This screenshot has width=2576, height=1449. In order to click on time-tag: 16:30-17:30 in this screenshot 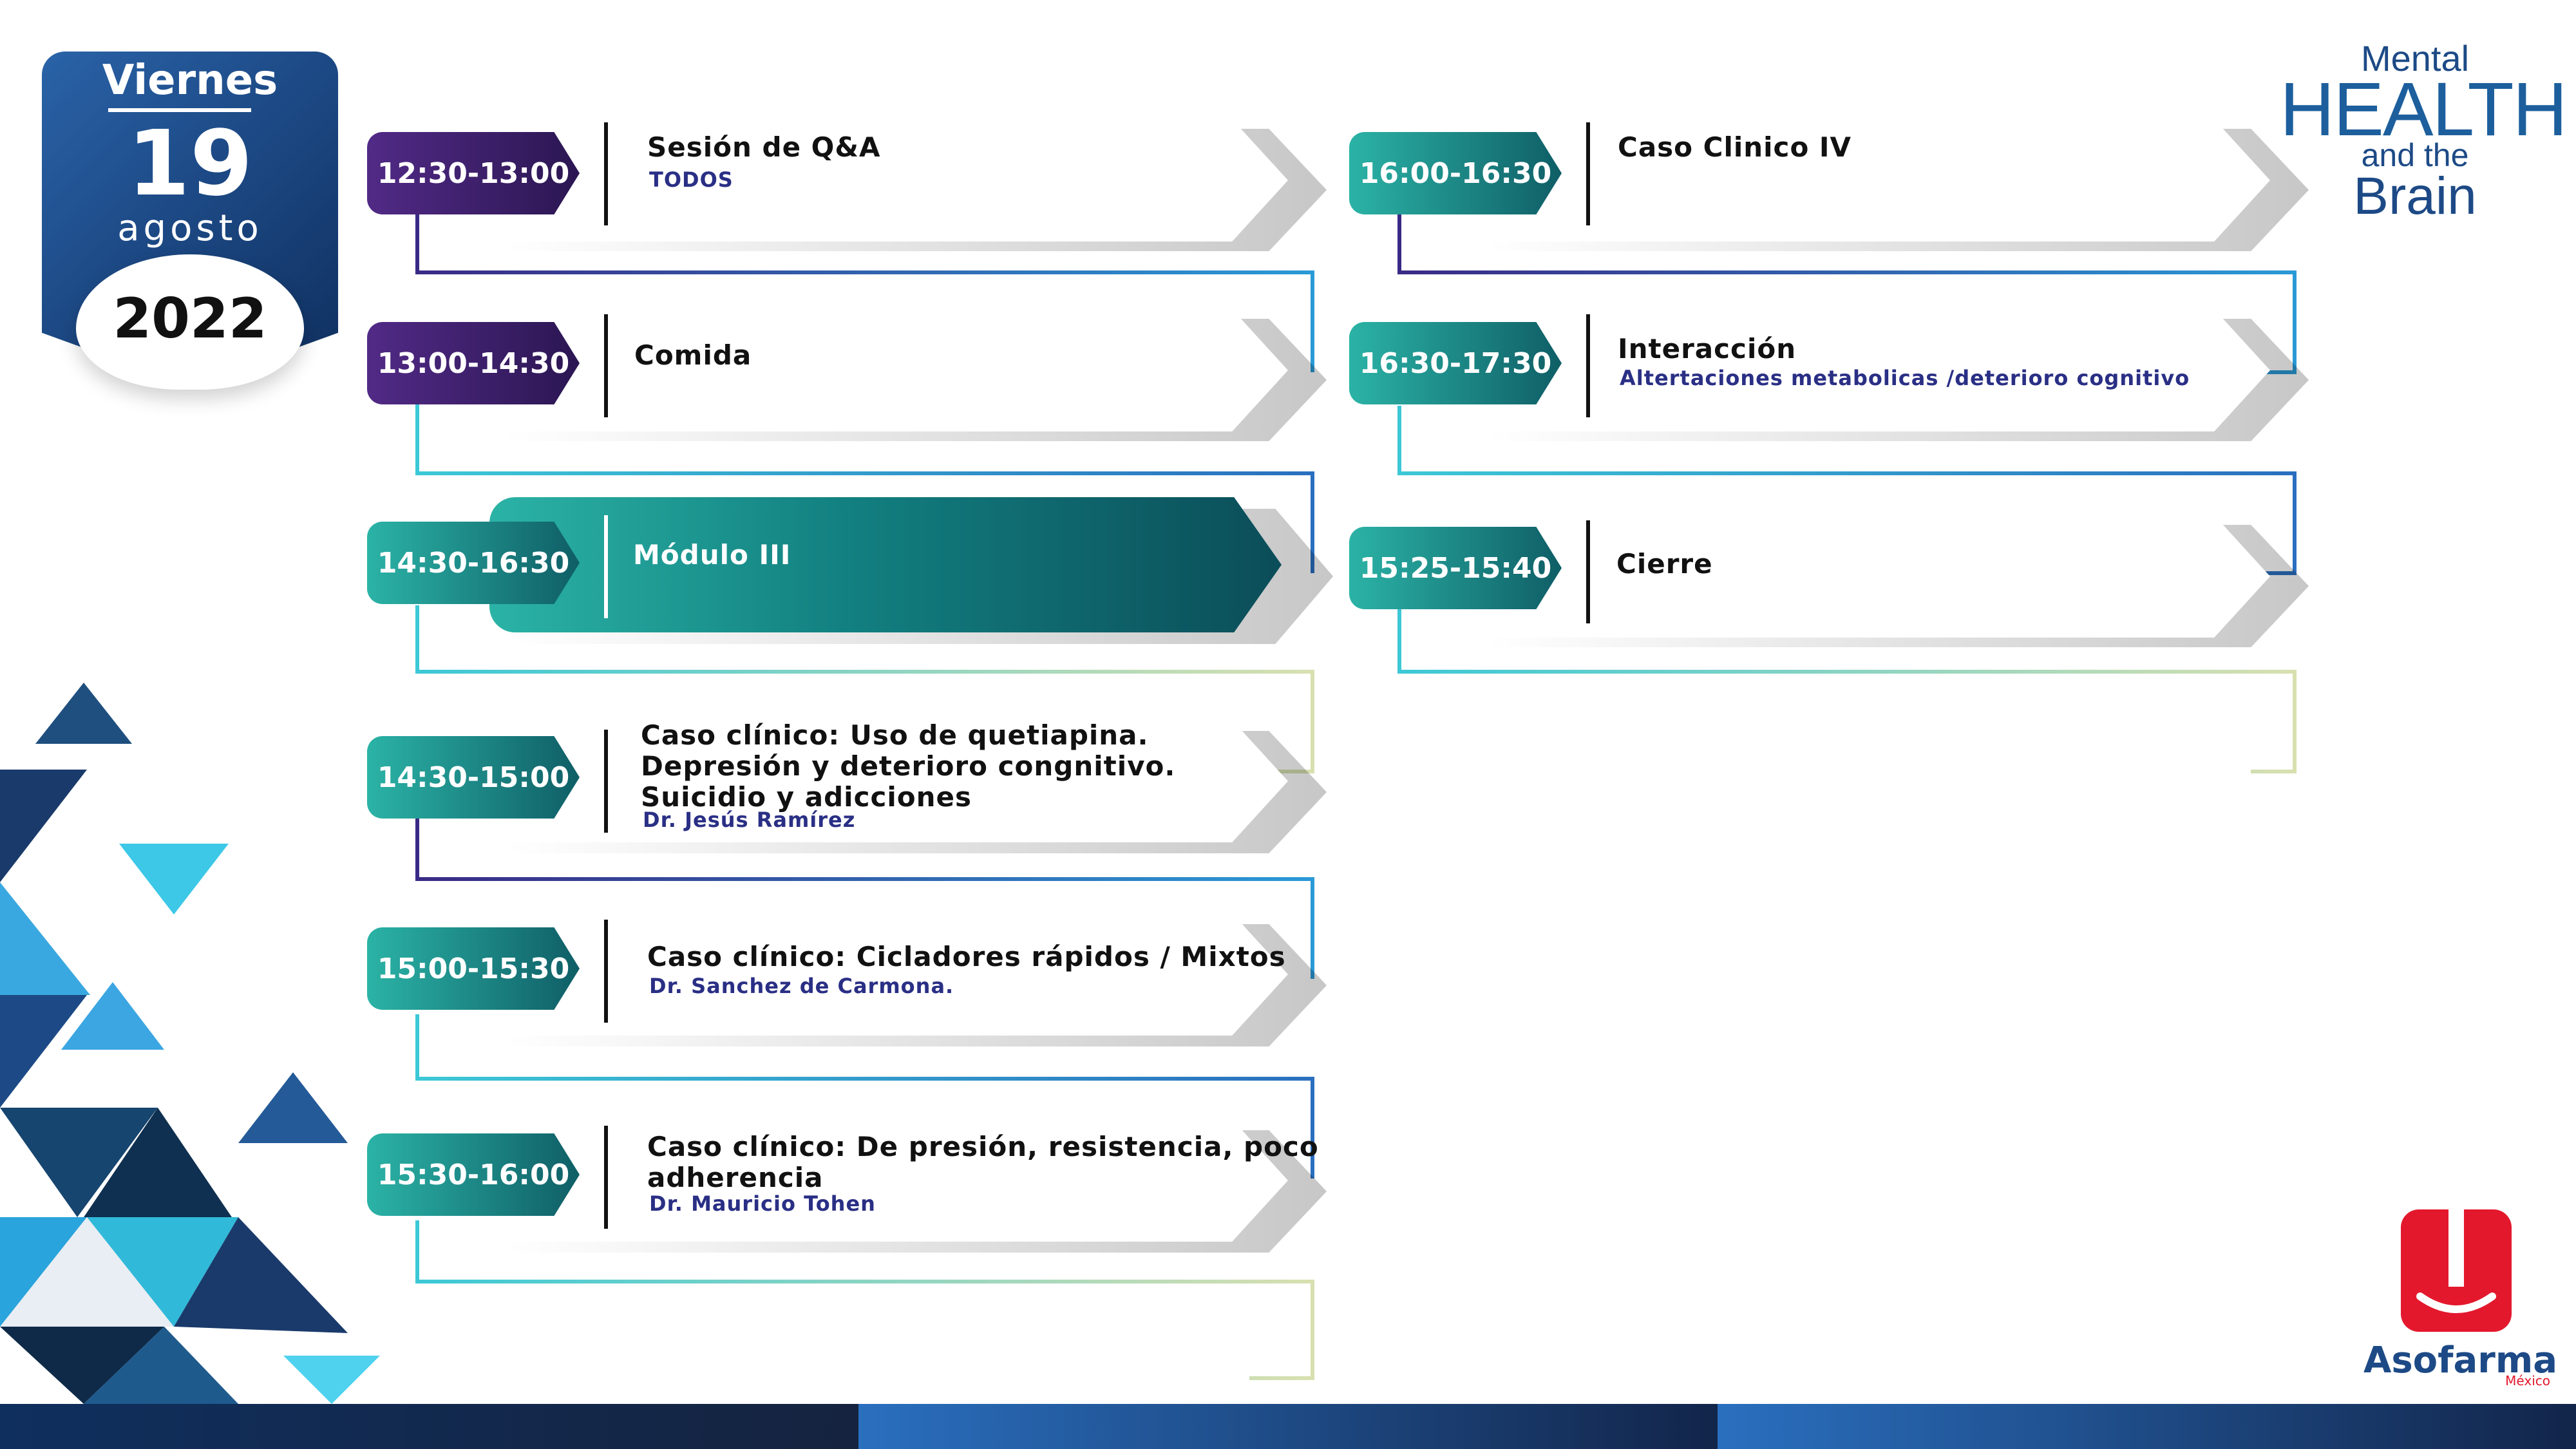, I will do `click(1455, 363)`.